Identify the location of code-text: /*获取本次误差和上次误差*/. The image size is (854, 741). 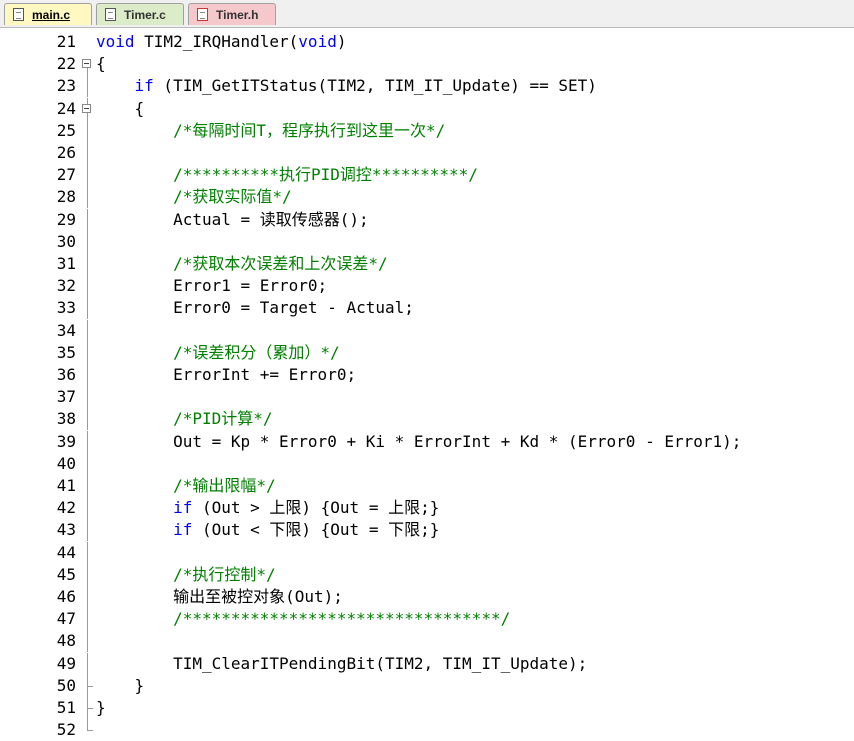
(242, 264).